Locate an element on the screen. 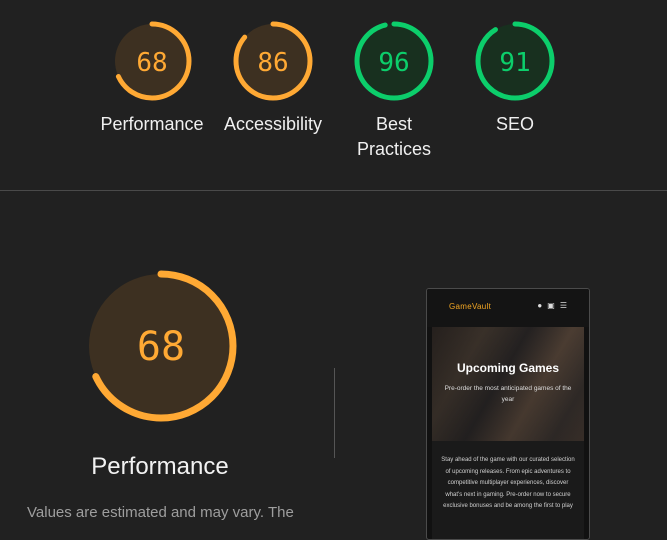 The width and height of the screenshot is (667, 540). gauge-label: Accessibility is located at coordinates (273, 124).